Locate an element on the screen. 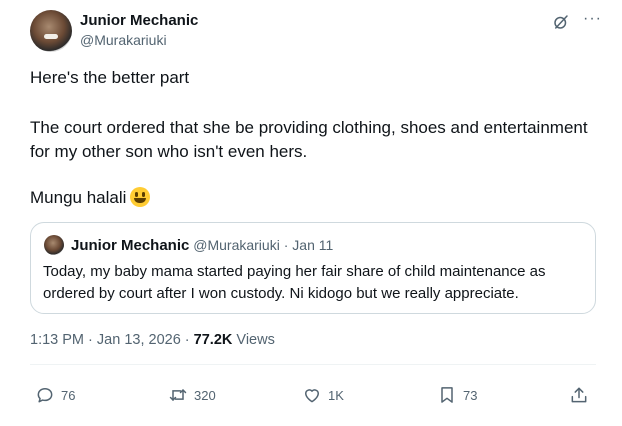  tweet-meta: 1:13 PM · Jan 13, 2026 · 77.2K Views is located at coordinates (152, 340).